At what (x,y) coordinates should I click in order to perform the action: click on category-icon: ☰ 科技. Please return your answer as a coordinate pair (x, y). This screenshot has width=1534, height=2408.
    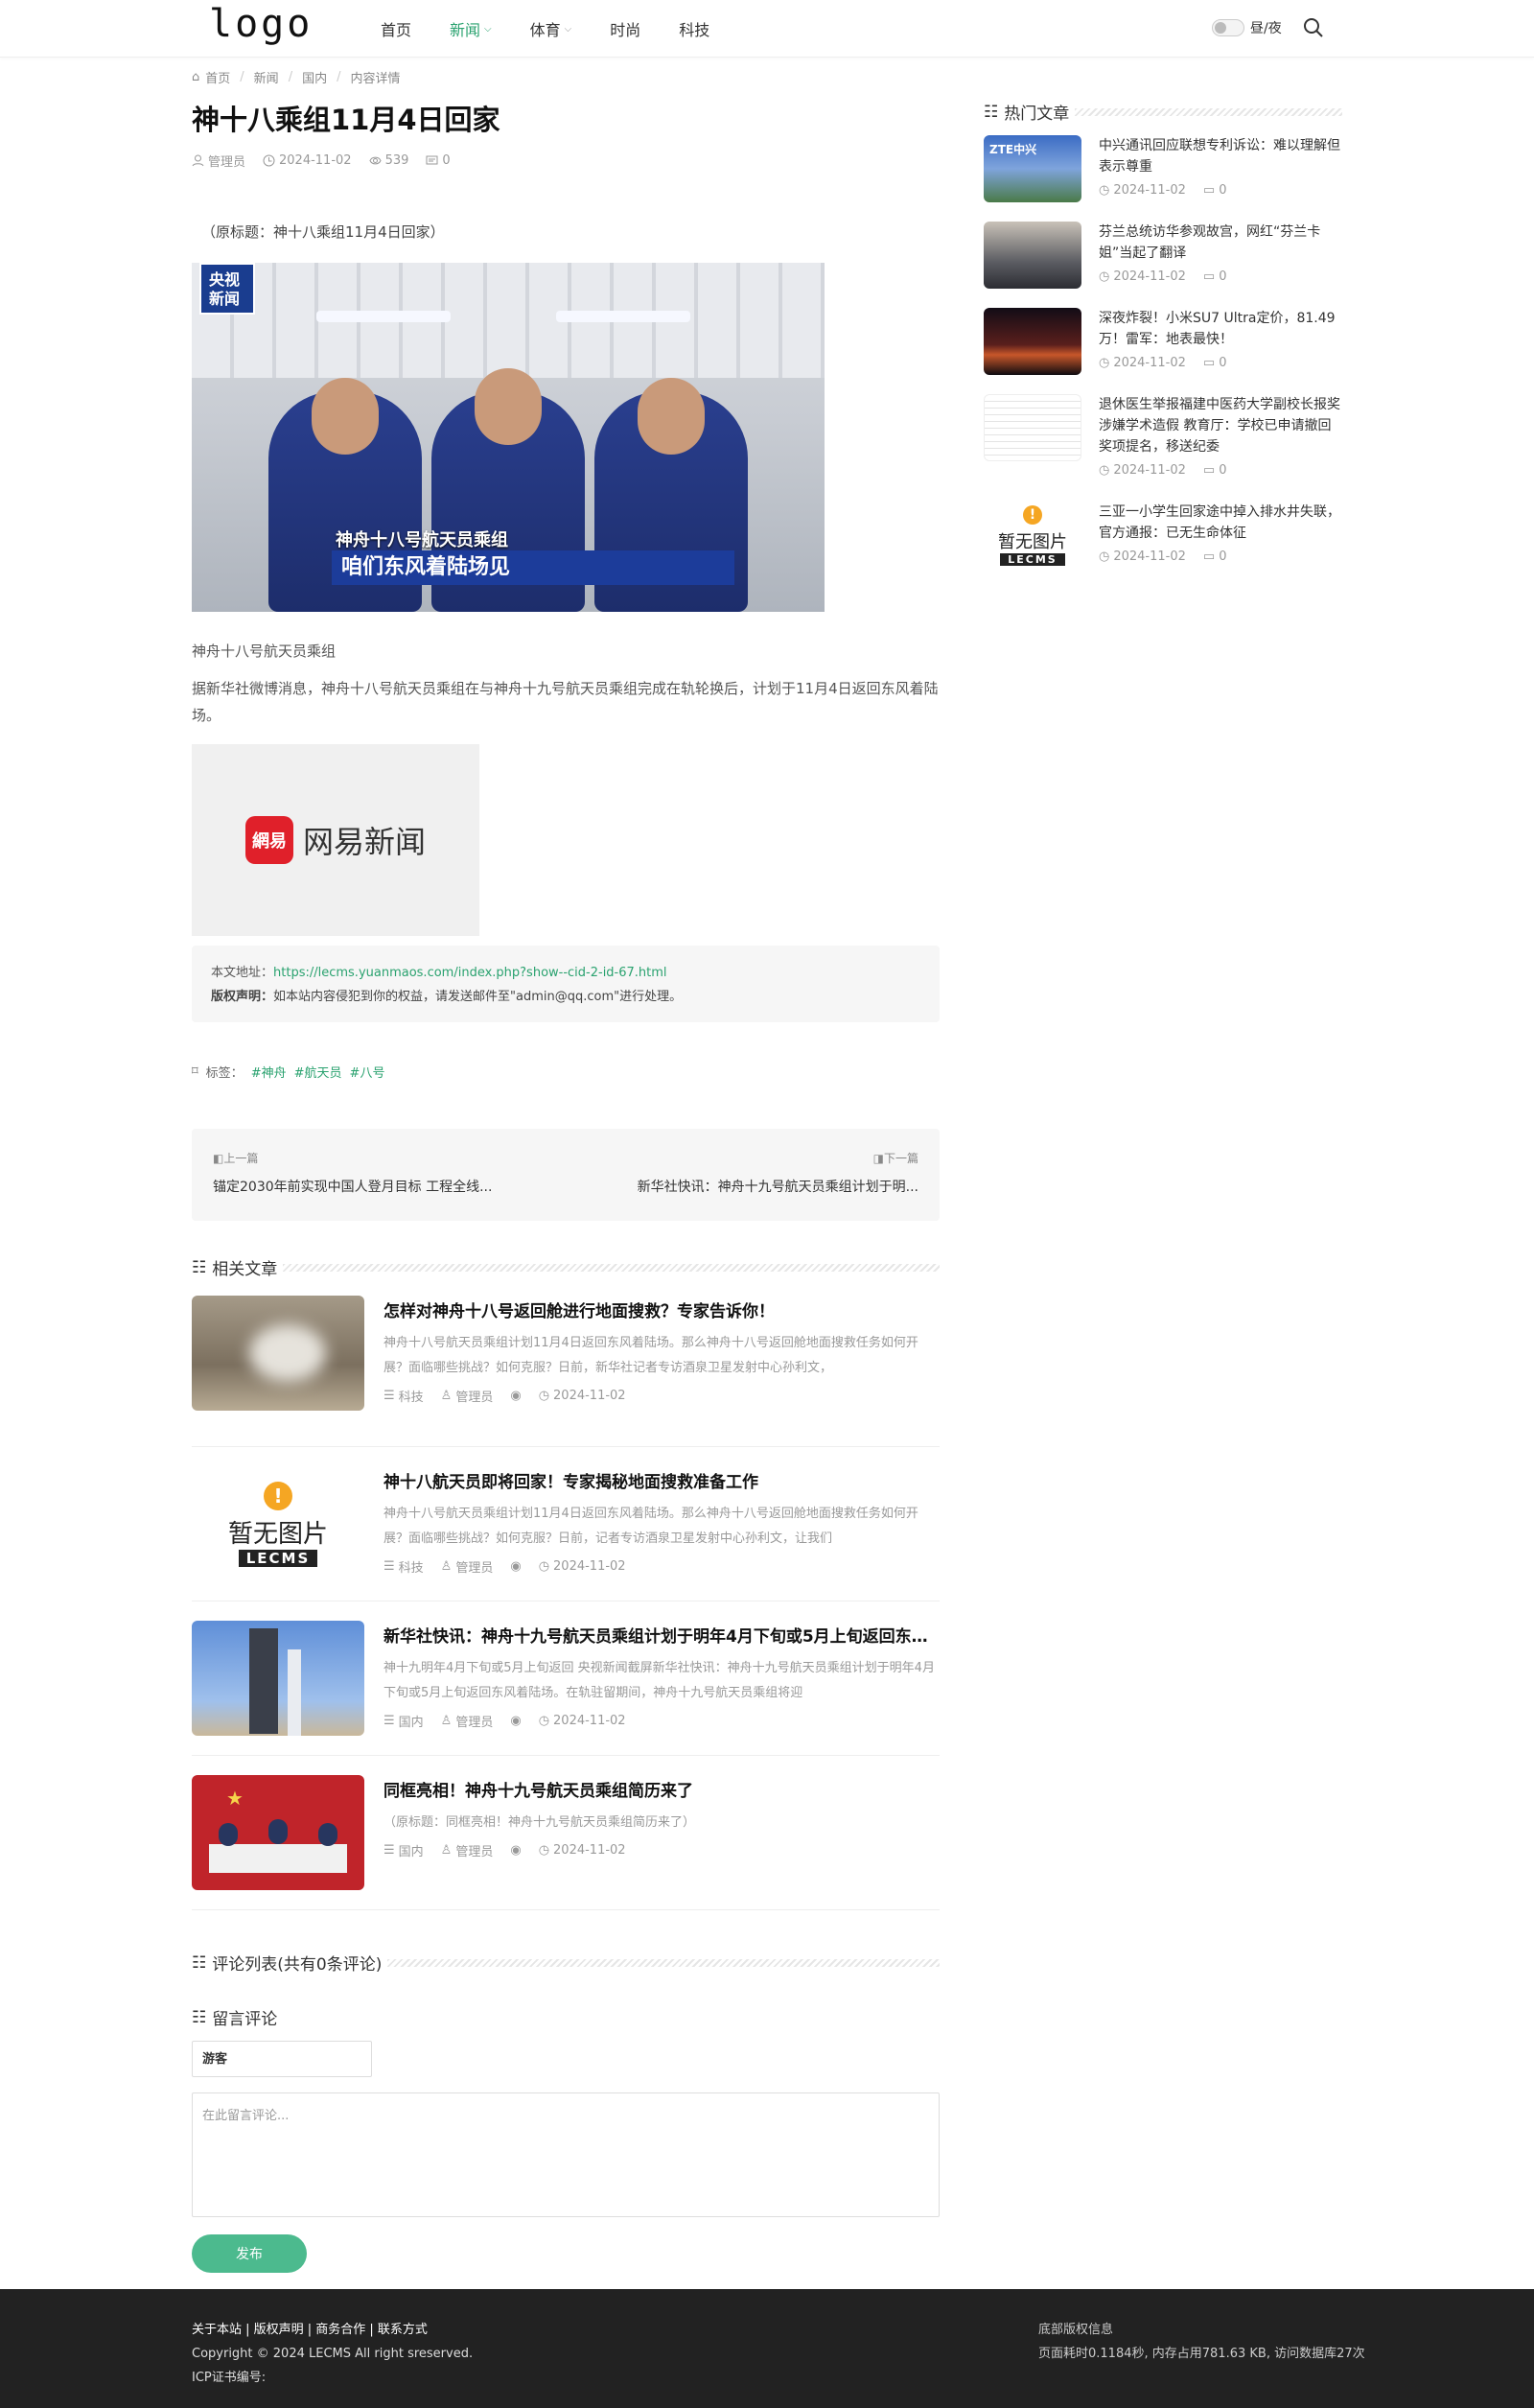
    Looking at the image, I should click on (404, 1568).